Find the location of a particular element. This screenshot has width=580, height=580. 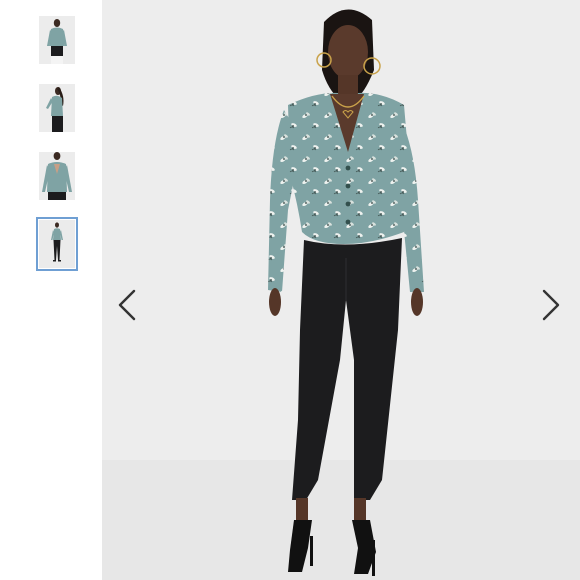

chevron-right-icon is located at coordinates (551, 305).